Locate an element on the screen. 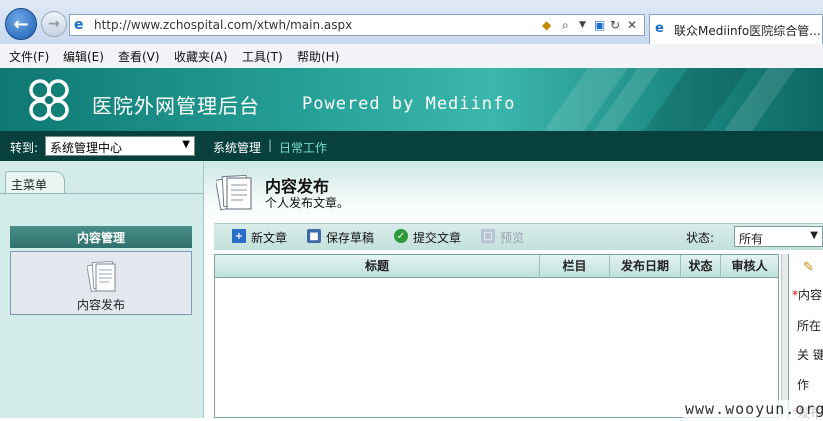 This screenshot has height=421, width=823. goto-select: 系统管理中心 ▼ is located at coordinates (120, 146).